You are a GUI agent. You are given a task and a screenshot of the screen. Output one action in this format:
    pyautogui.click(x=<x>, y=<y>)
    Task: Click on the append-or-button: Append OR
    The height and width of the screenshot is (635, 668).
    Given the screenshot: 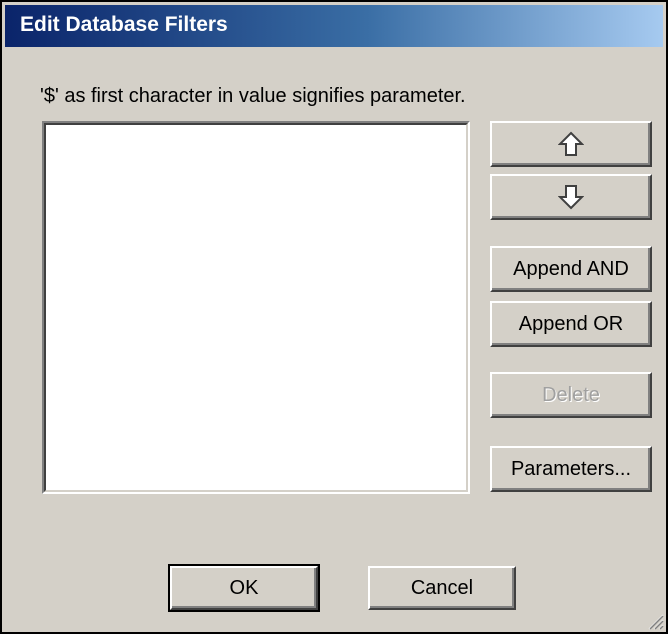 What is the action you would take?
    pyautogui.click(x=571, y=324)
    